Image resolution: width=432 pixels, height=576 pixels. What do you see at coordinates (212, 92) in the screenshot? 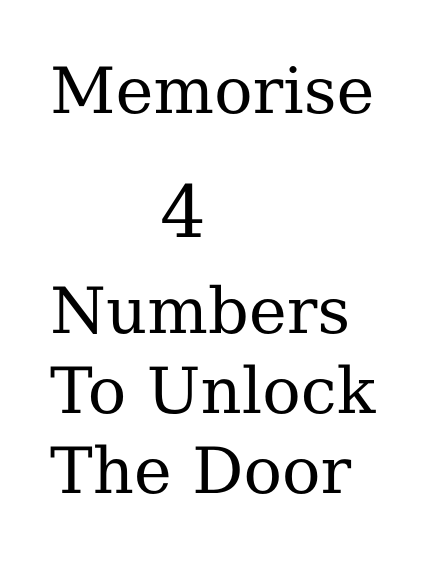
I see `instruction-title: Memorise` at bounding box center [212, 92].